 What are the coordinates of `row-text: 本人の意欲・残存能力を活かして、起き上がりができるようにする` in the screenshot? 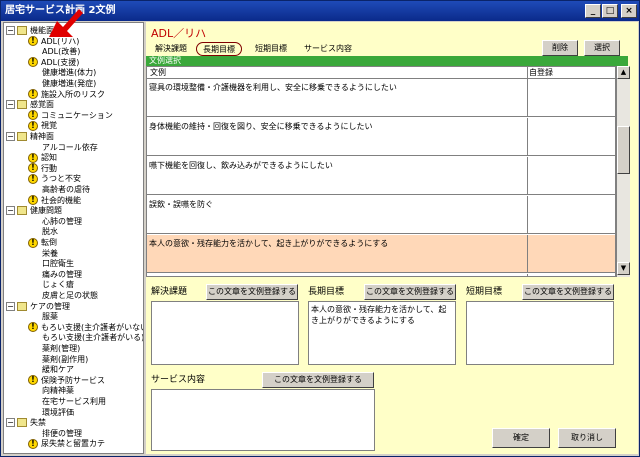 It's located at (269, 243).